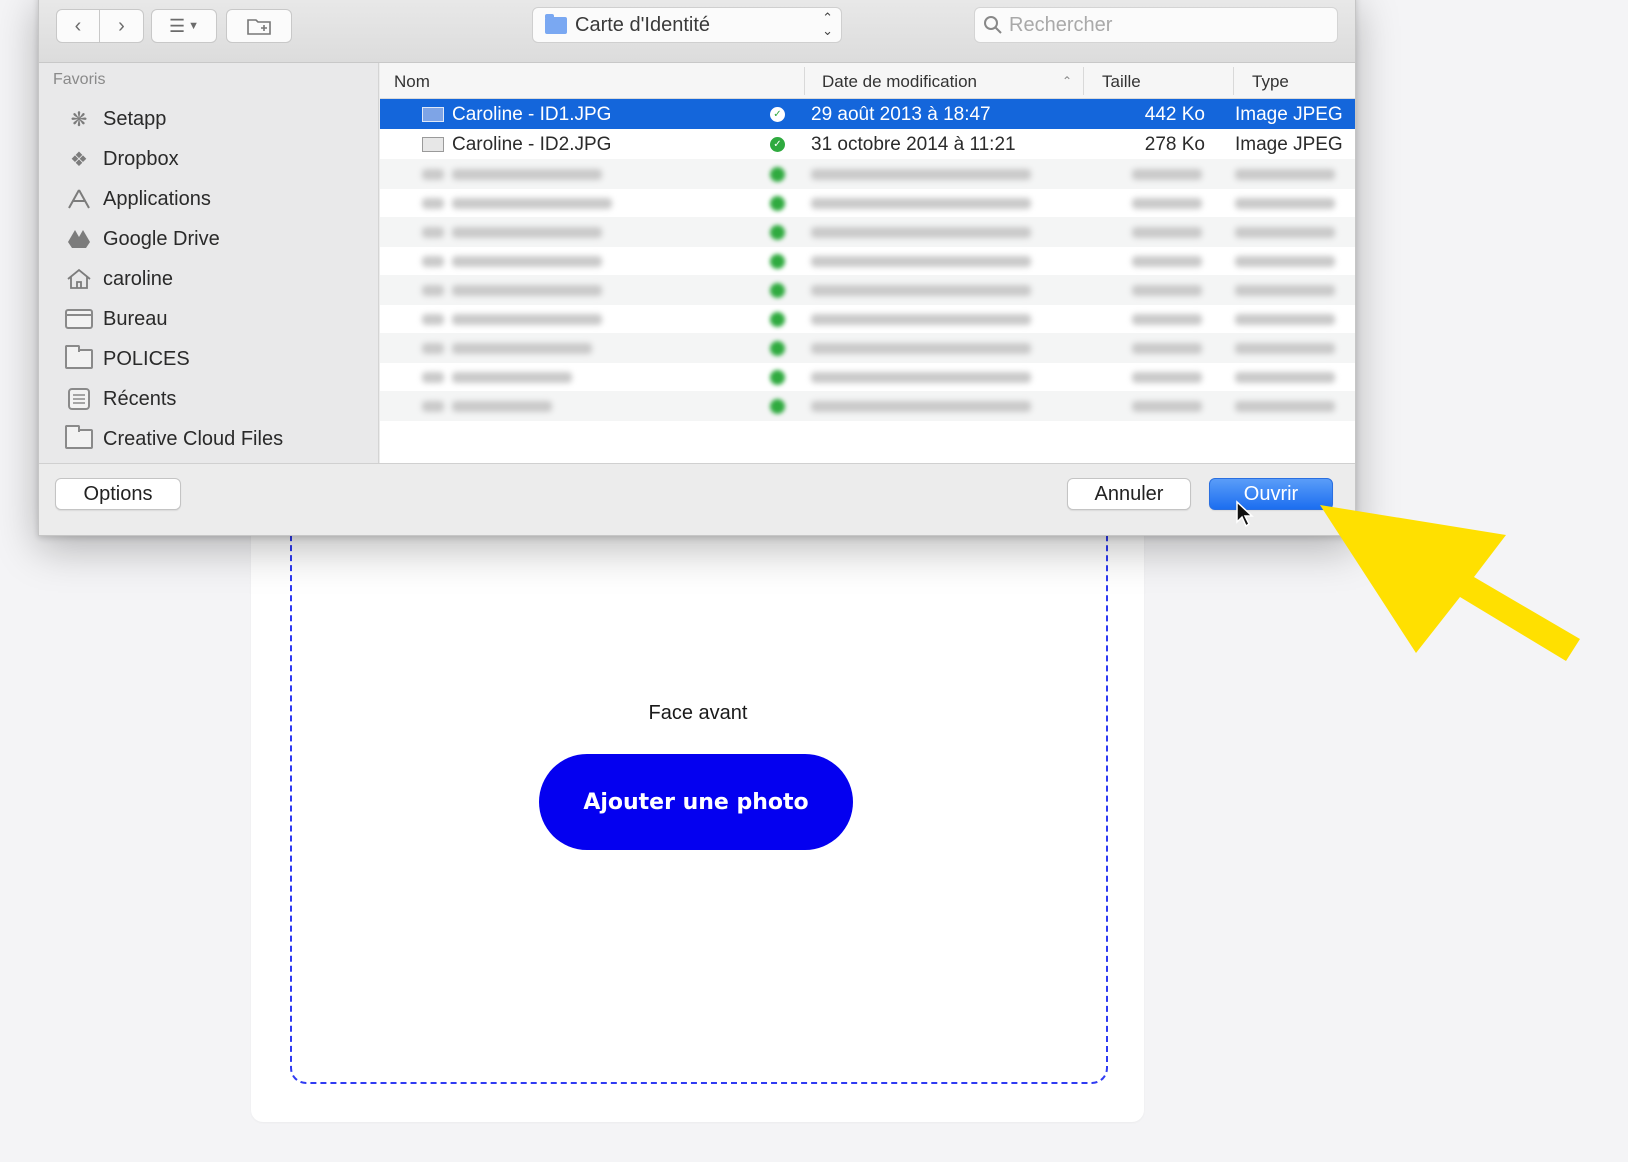 The image size is (1628, 1162). I want to click on sidebar-item-creative-cloud-files: Creative Cloud Files, so click(174, 439).